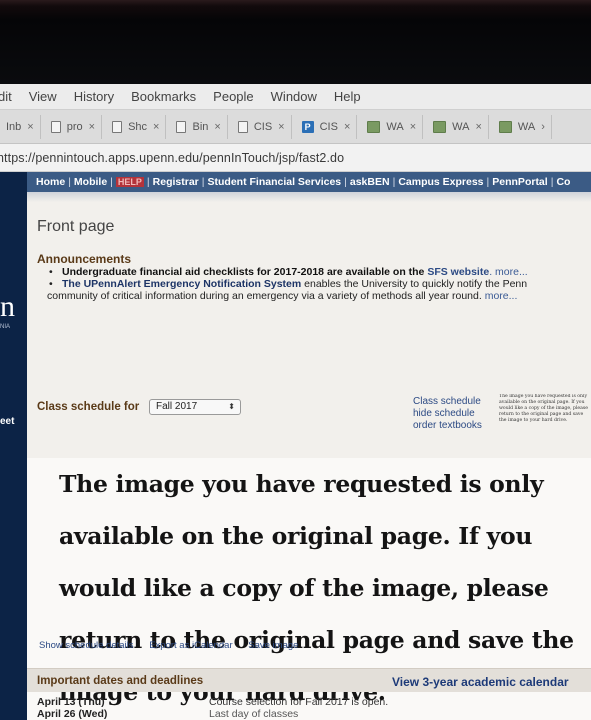 The height and width of the screenshot is (720, 591). I want to click on tab-wa-2: WA ×, so click(458, 126).